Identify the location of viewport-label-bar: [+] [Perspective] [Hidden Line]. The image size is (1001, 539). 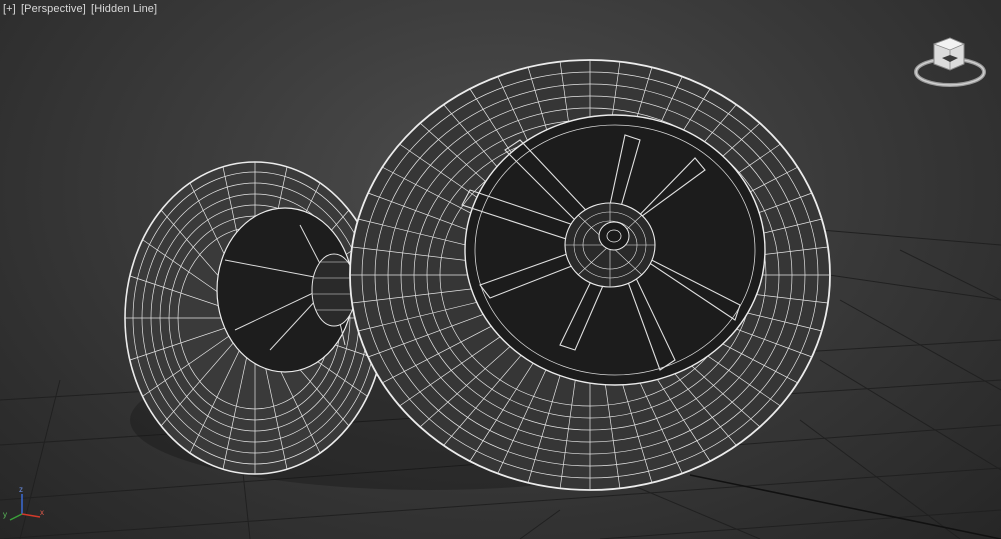
(80, 9).